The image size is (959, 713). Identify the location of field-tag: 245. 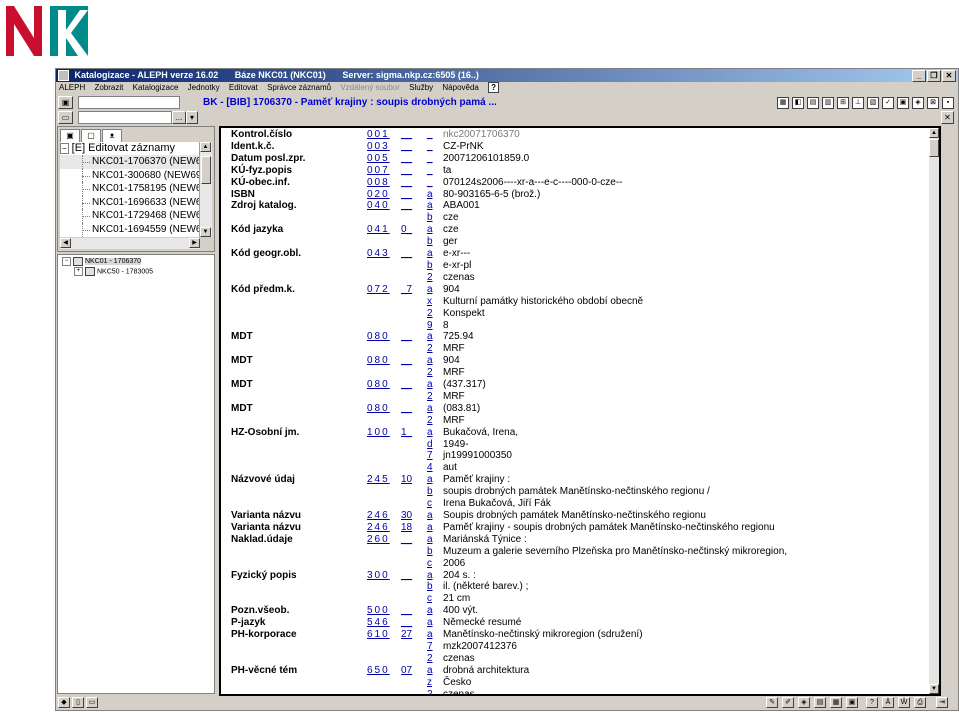
(380, 480).